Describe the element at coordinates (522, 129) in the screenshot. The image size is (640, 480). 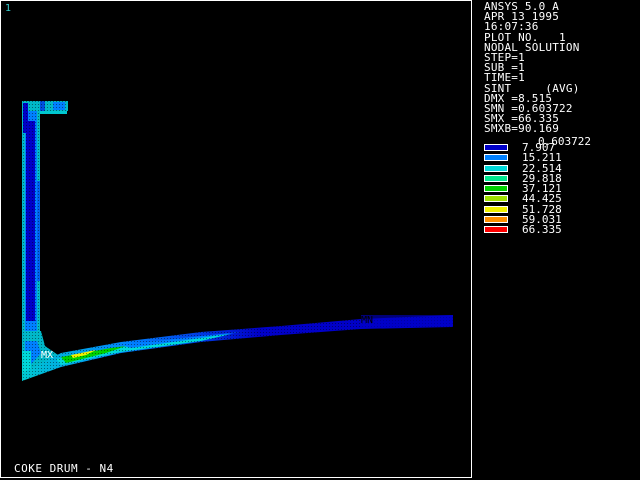
I see `info-line: SMXB=90.169` at that location.